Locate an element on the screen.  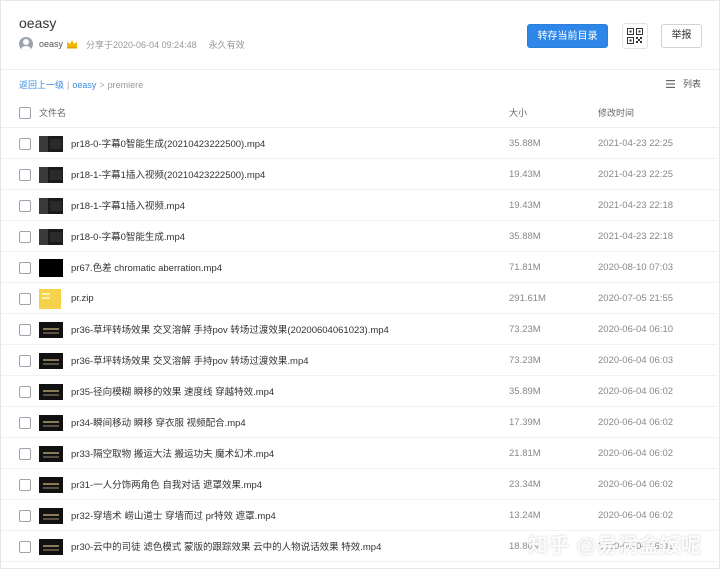
file-size: 291.61M is located at coordinates (527, 298).